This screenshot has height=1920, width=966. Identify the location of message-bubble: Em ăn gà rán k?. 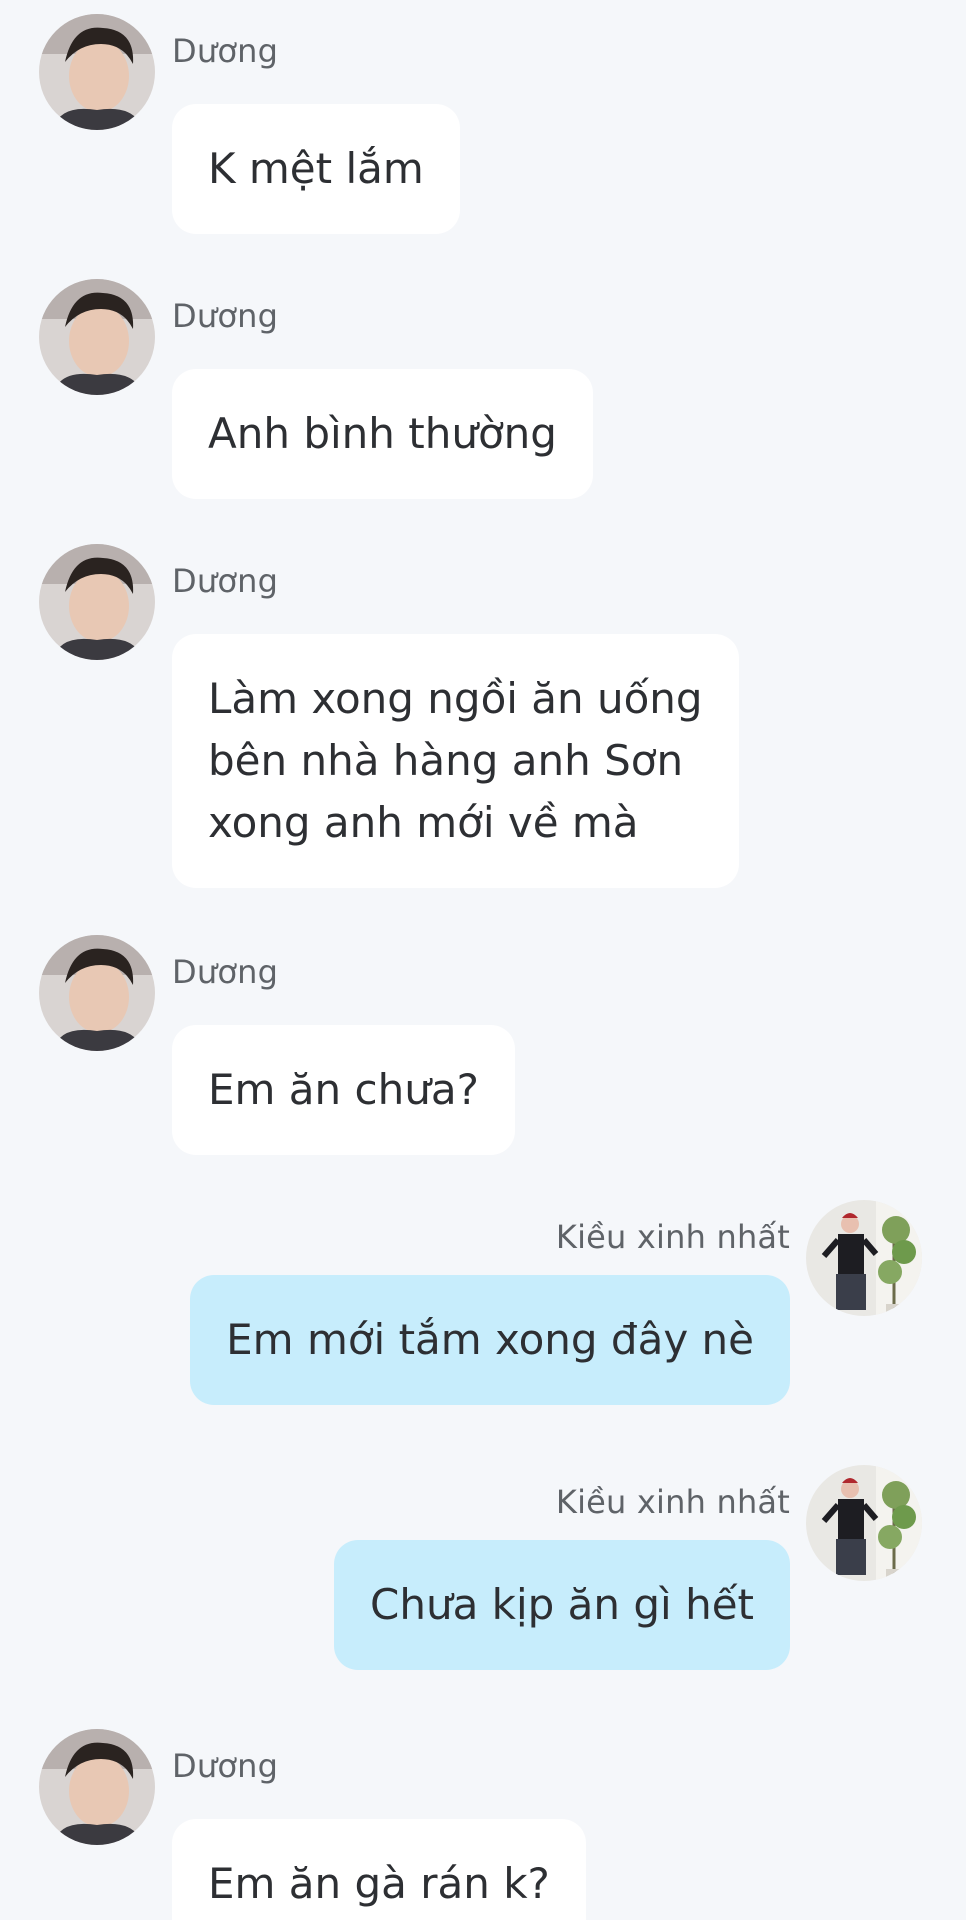
(379, 1869).